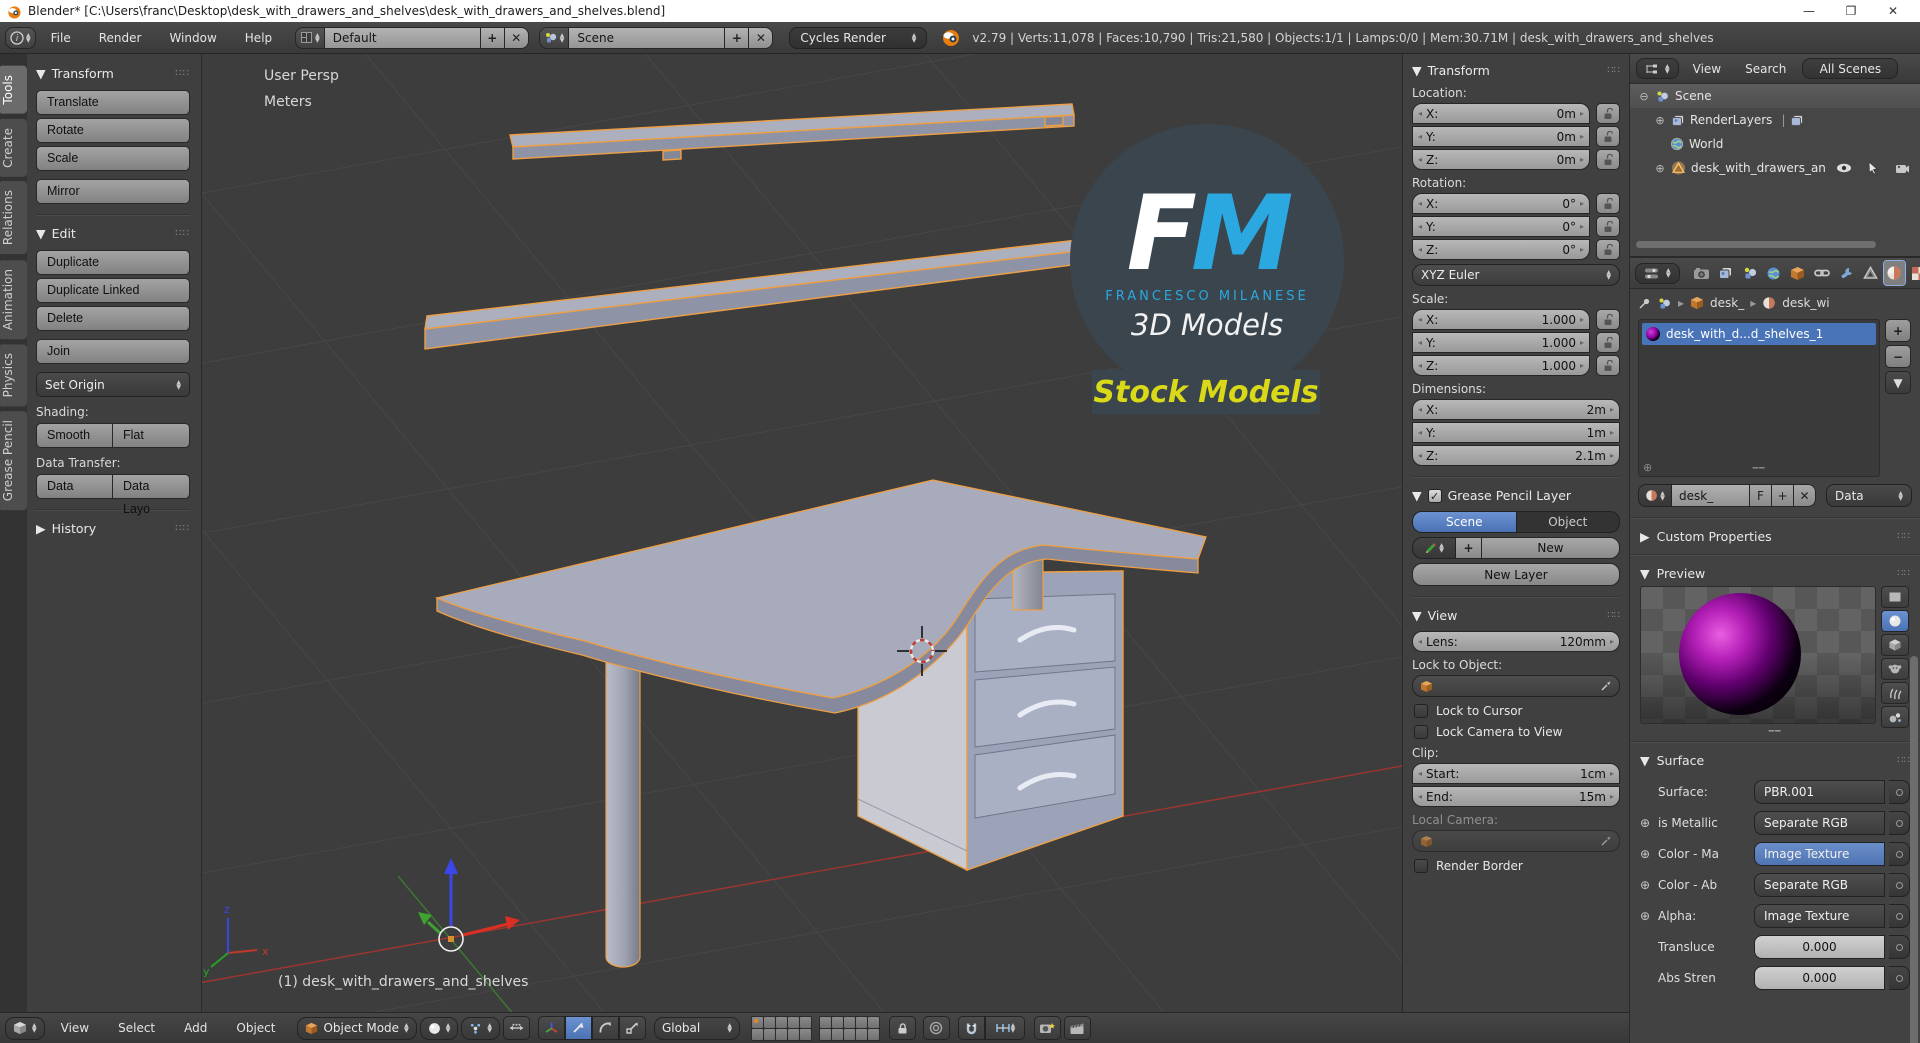 The image size is (1920, 1043). What do you see at coordinates (1895, 717) in the screenshot?
I see `preview-particles-button` at bounding box center [1895, 717].